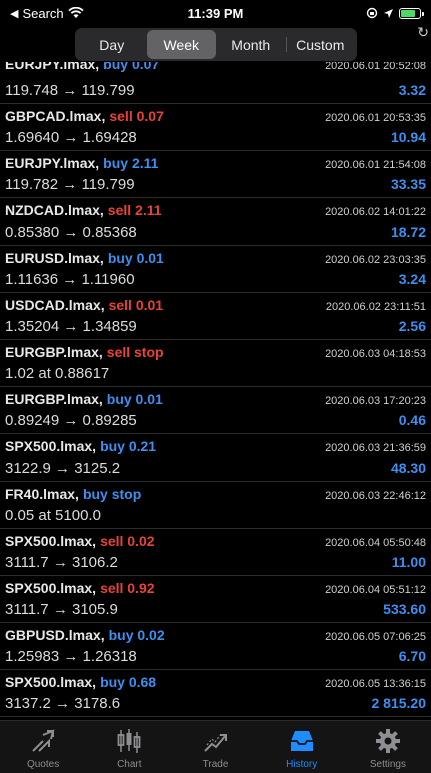 The image size is (431, 773). What do you see at coordinates (54, 257) in the screenshot?
I see `deal-symbol: EURUSD.lmax,` at bounding box center [54, 257].